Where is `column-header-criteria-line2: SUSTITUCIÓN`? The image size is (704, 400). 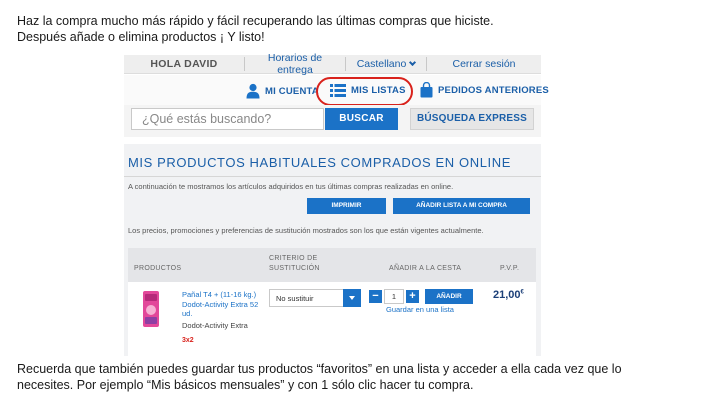 column-header-criteria-line2: SUSTITUCIÓN is located at coordinates (294, 268).